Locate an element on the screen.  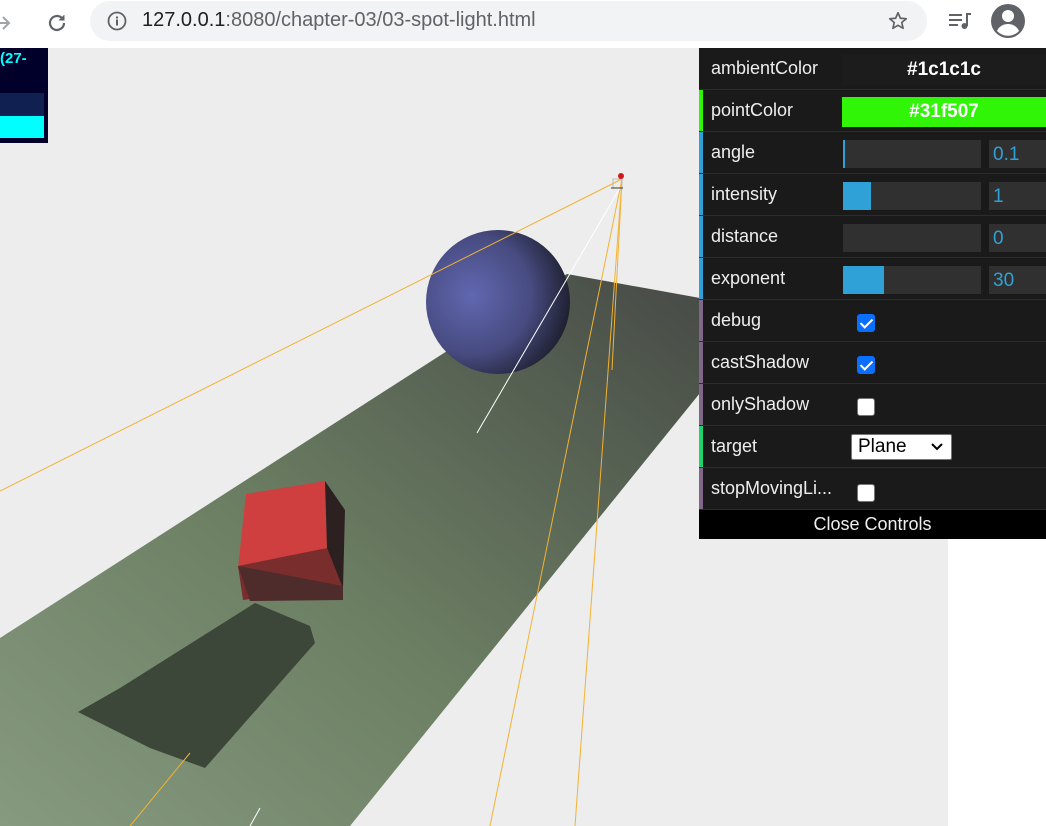
distance-input: 0 is located at coordinates (1017, 238).